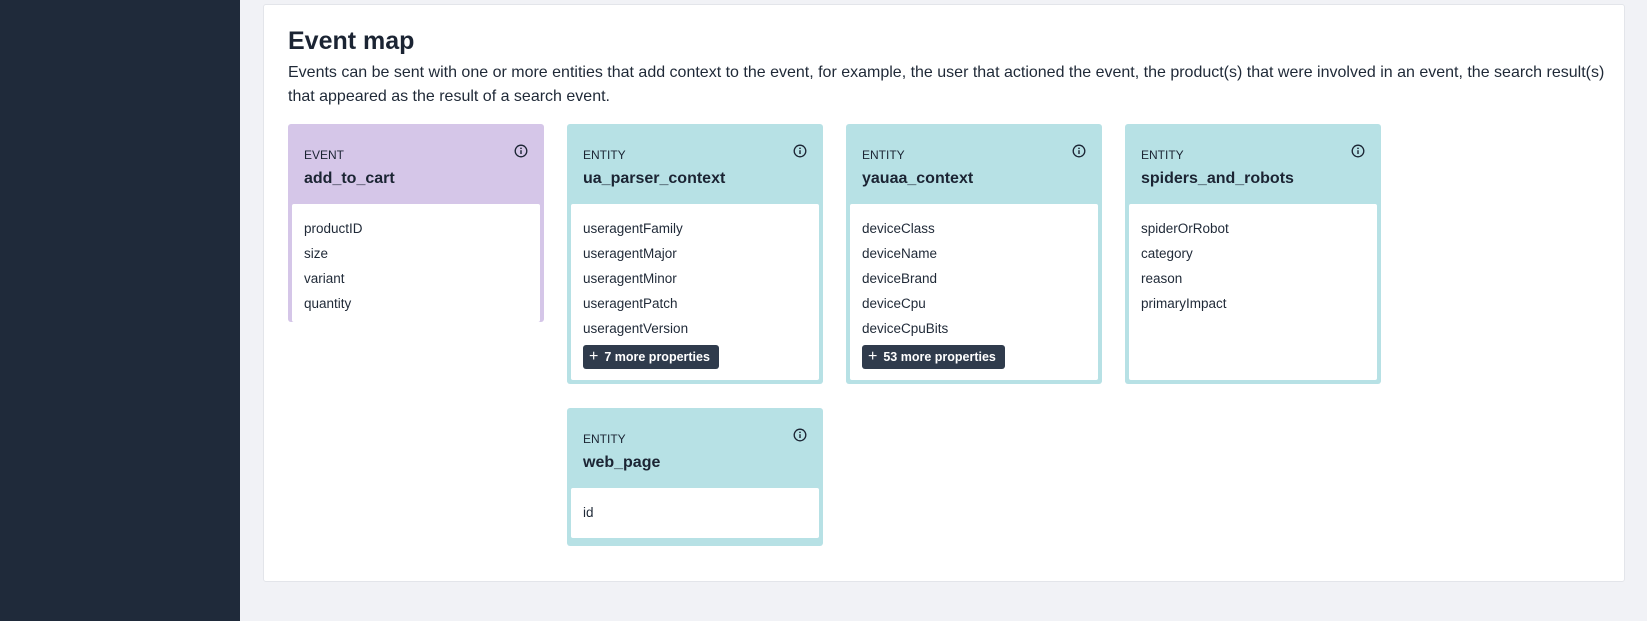 The width and height of the screenshot is (1647, 621). What do you see at coordinates (939, 357) in the screenshot?
I see `more-properties-label: 53 more properties` at bounding box center [939, 357].